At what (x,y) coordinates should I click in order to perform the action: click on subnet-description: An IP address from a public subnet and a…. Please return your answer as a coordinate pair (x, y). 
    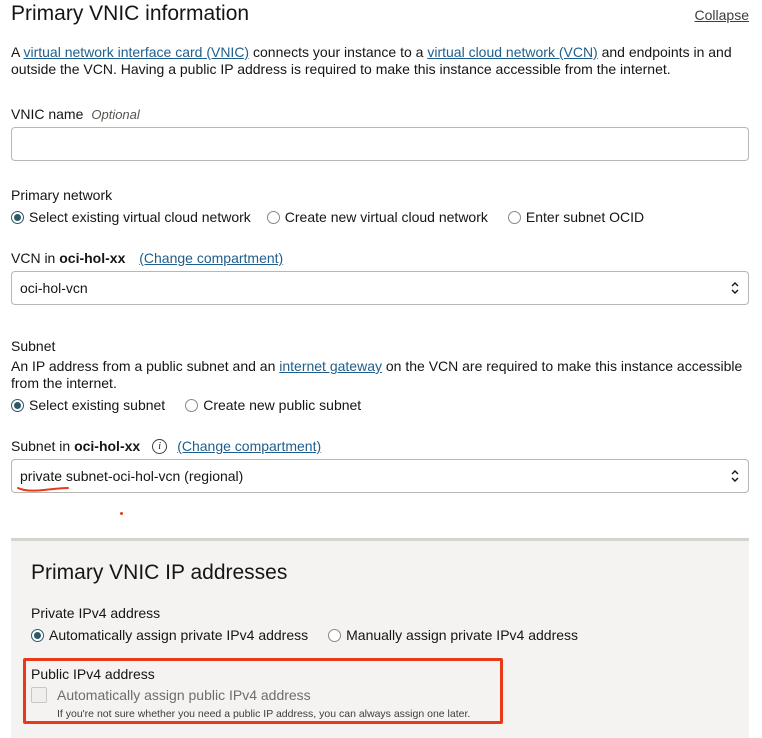
    Looking at the image, I should click on (380, 375).